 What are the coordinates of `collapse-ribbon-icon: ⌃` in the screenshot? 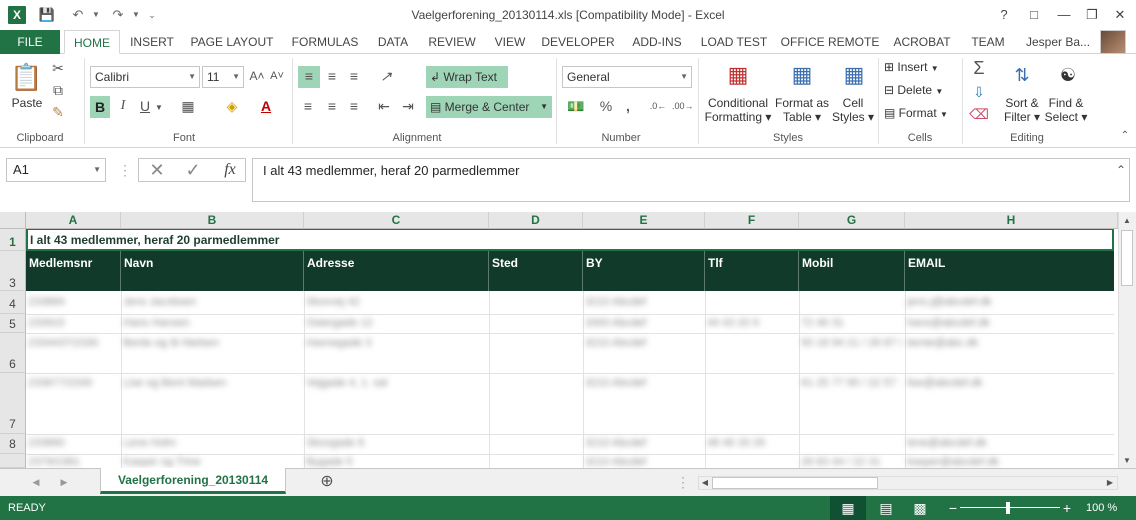 It's located at (1125, 136).